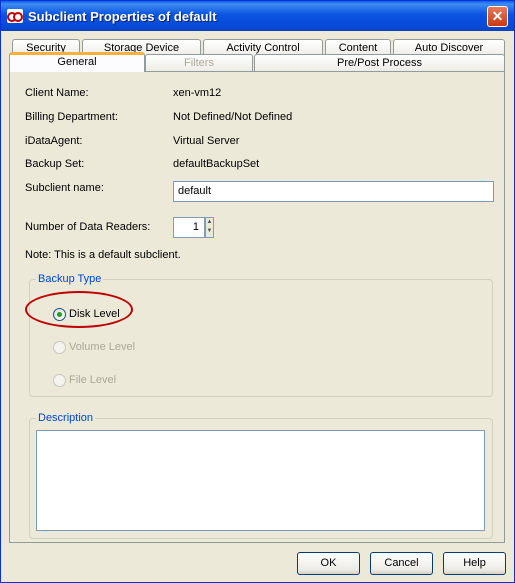  Describe the element at coordinates (88, 227) in the screenshot. I see `data-readers-label: Number of Data Readers:` at that location.